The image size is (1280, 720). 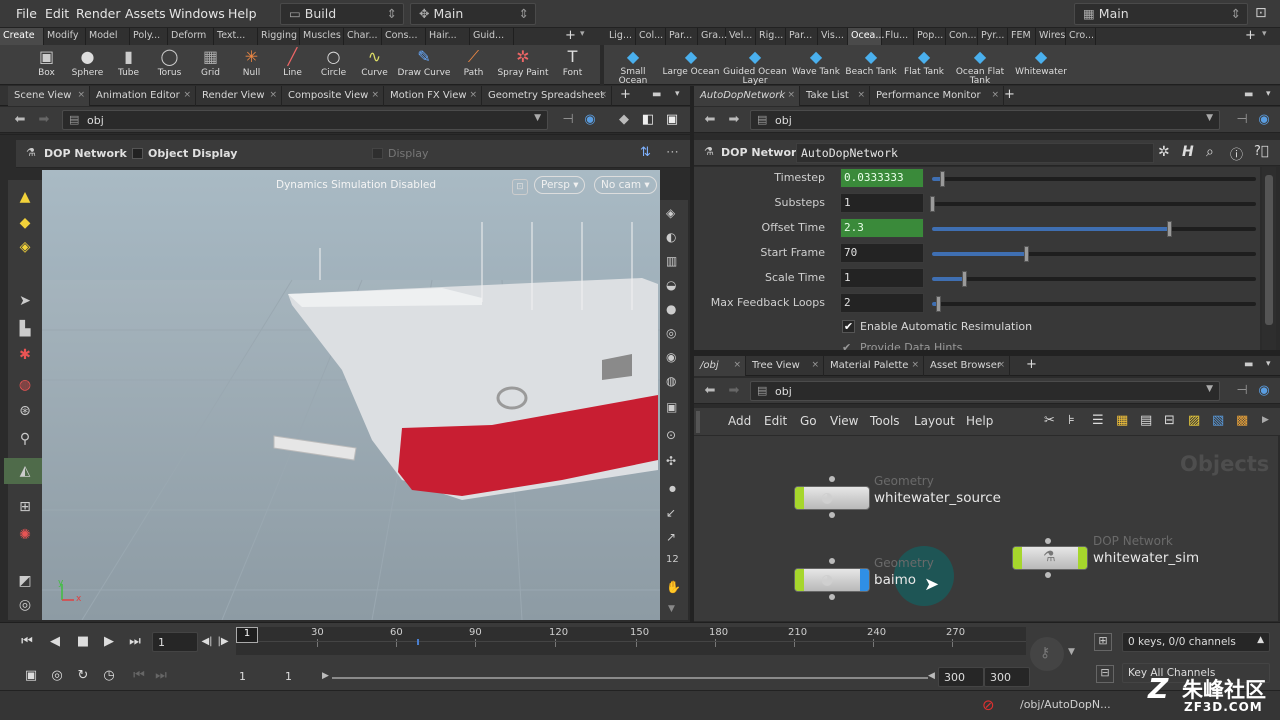 What do you see at coordinates (1050, 558) in the screenshot?
I see `node-whitewater-sim: ⚗` at bounding box center [1050, 558].